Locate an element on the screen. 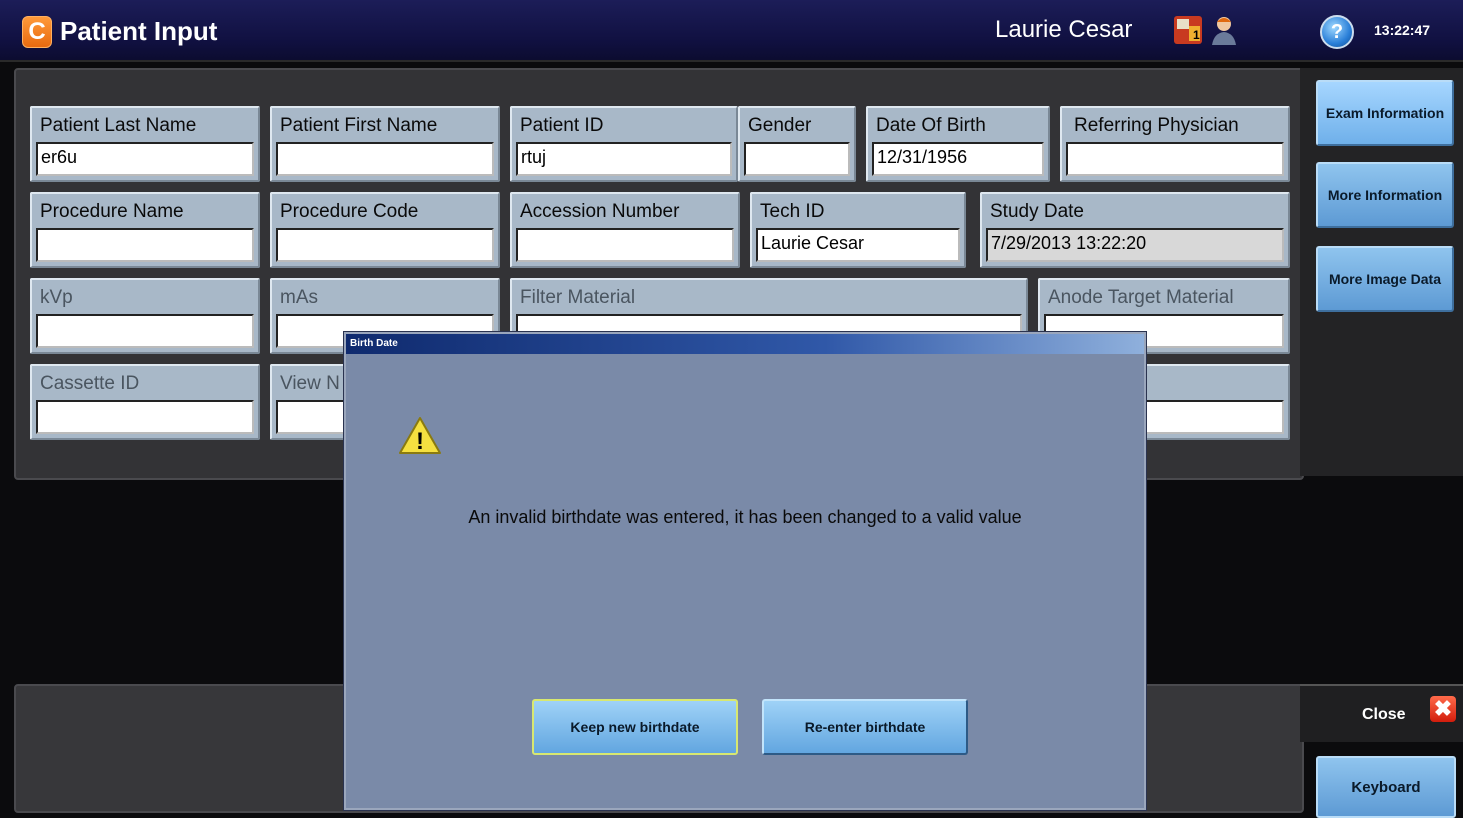  close-icon: ✖ is located at coordinates (1443, 709).